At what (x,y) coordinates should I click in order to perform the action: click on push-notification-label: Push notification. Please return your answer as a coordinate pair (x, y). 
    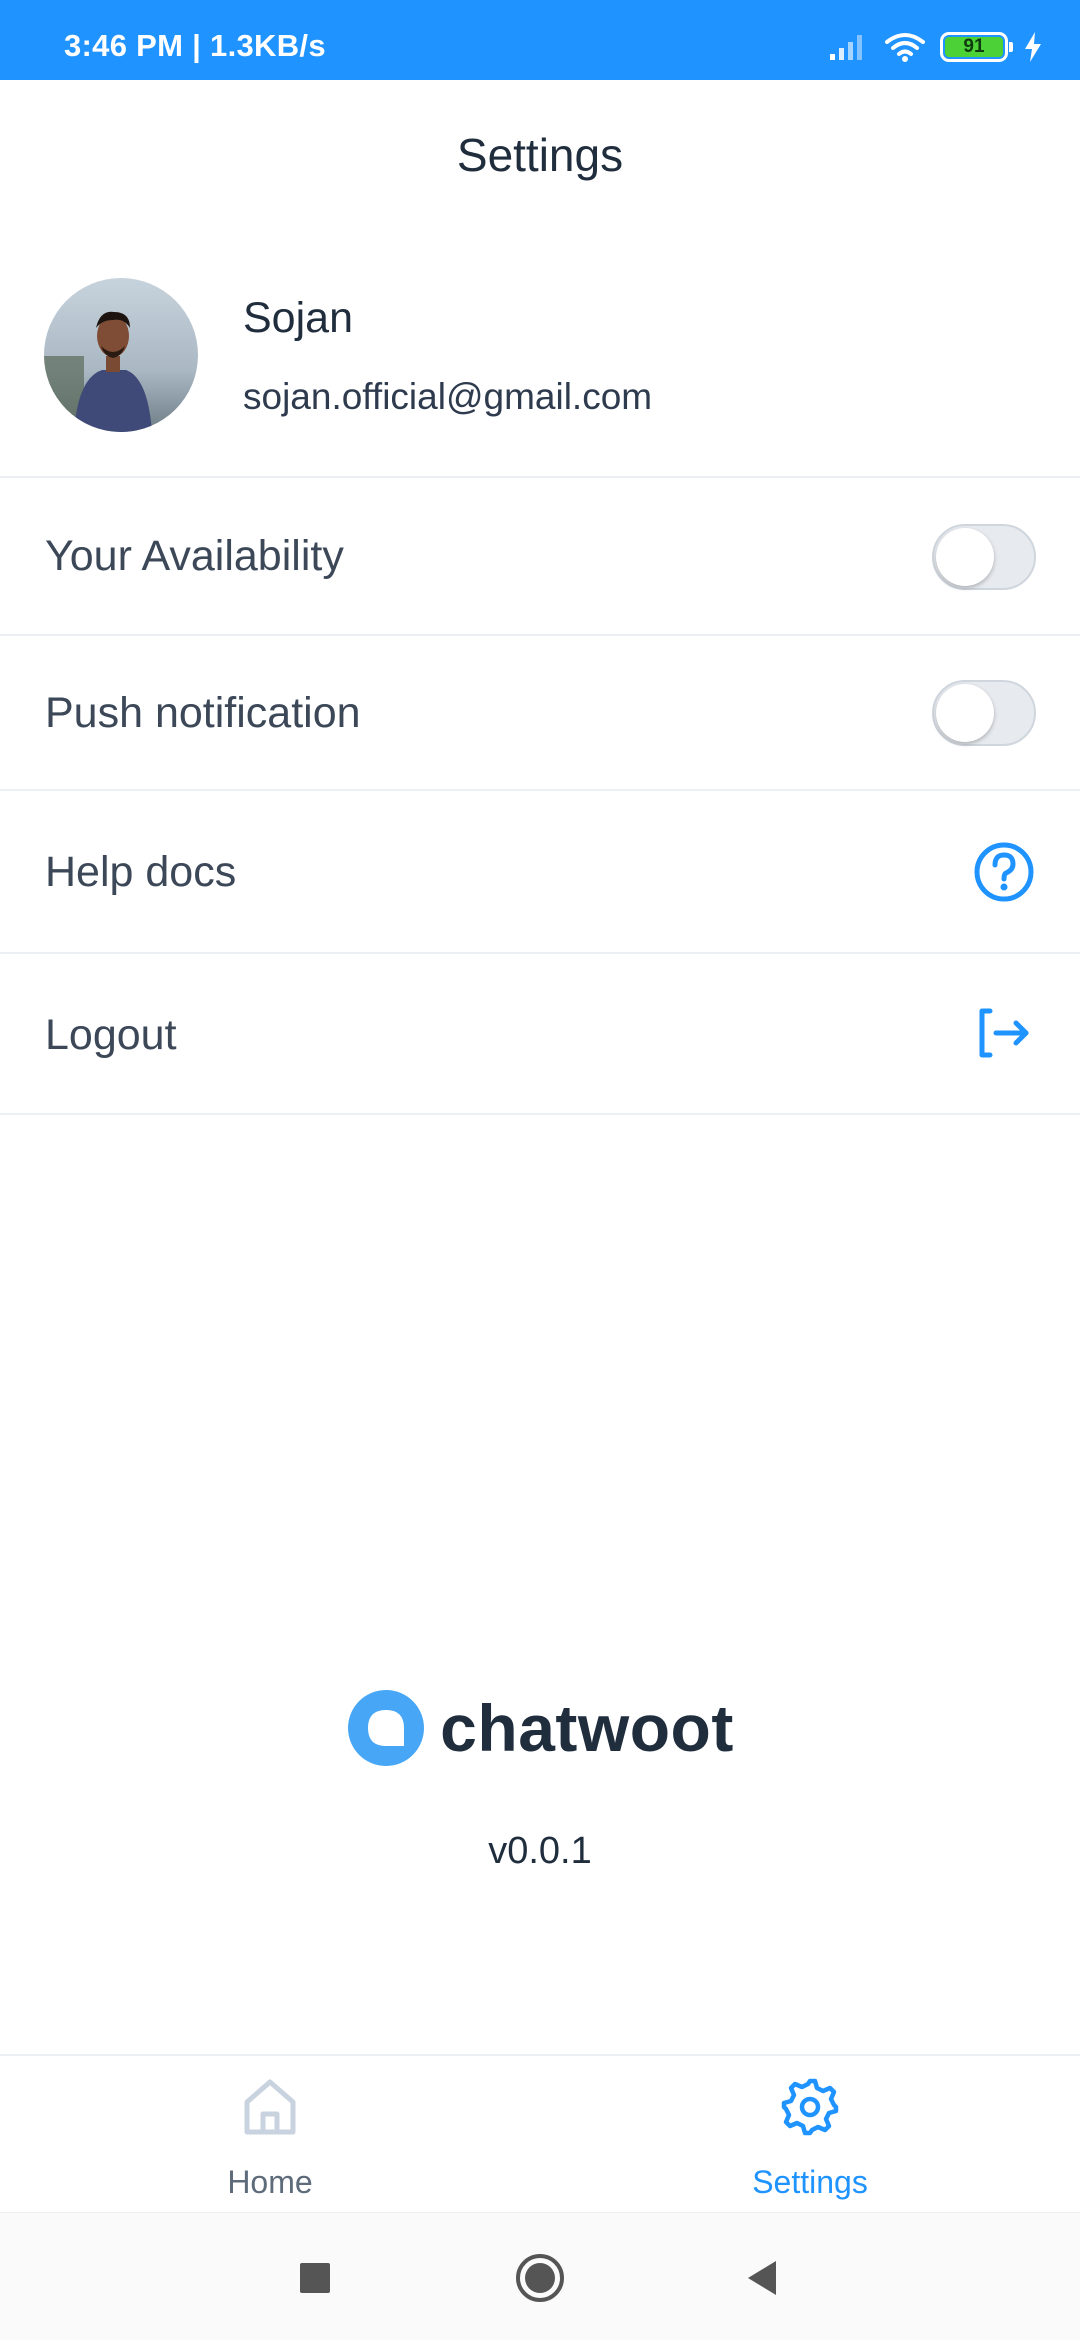
    Looking at the image, I should click on (203, 713).